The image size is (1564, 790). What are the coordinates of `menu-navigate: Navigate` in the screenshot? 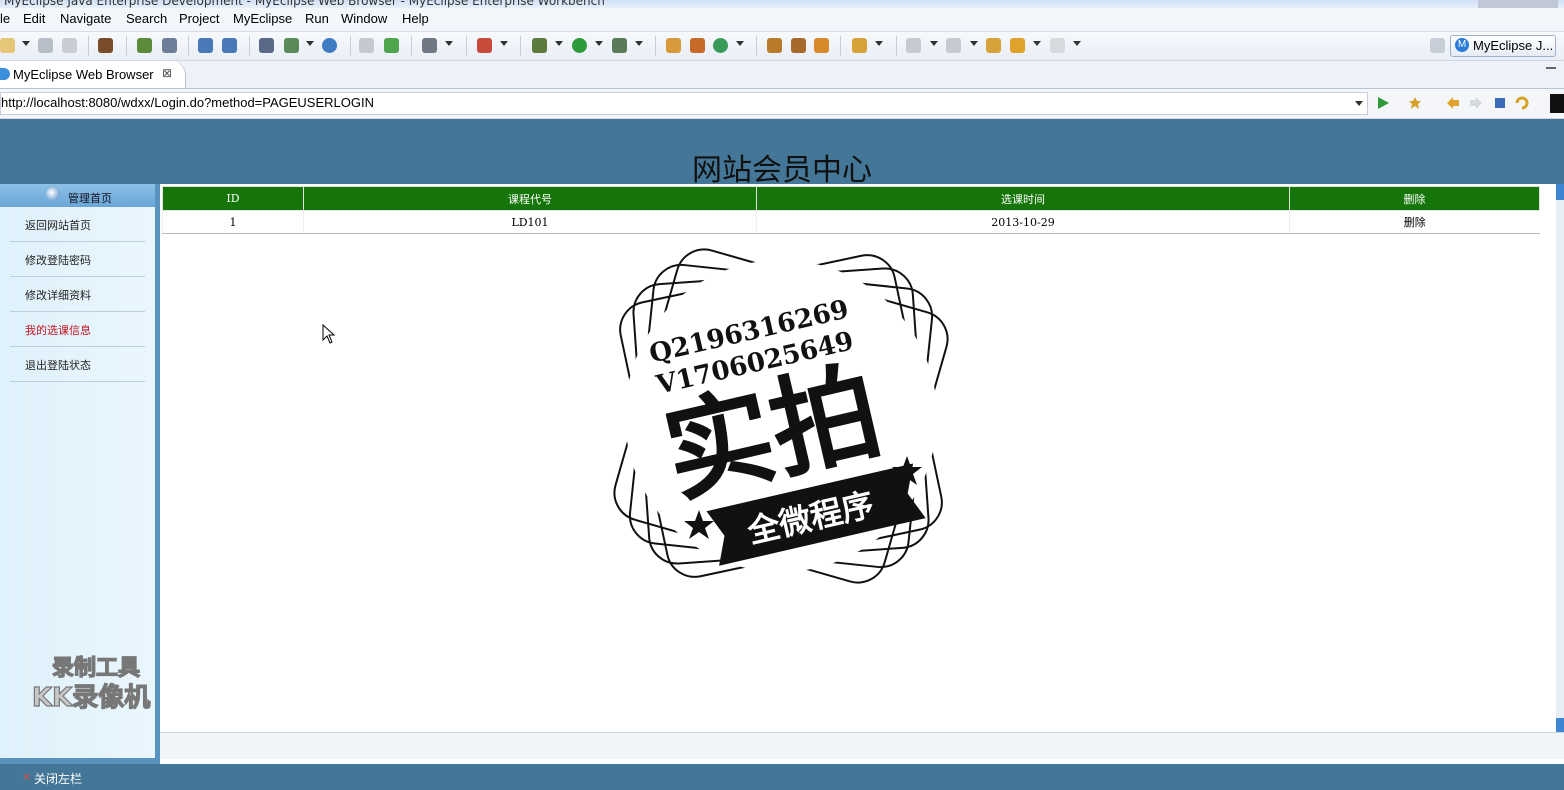 It's located at (85, 18).